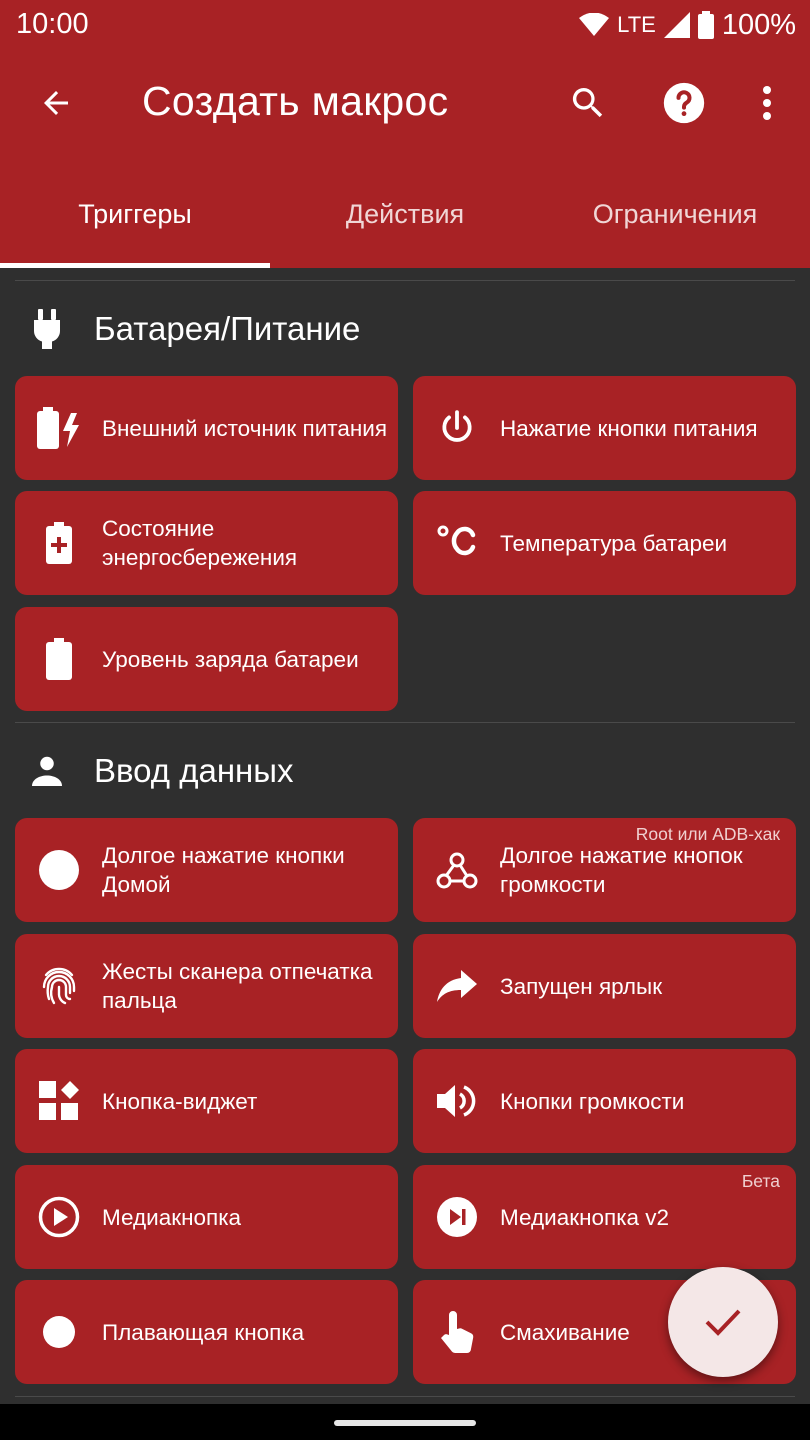 This screenshot has width=810, height=1440. I want to click on tab-triggers: Триггеры, so click(135, 214).